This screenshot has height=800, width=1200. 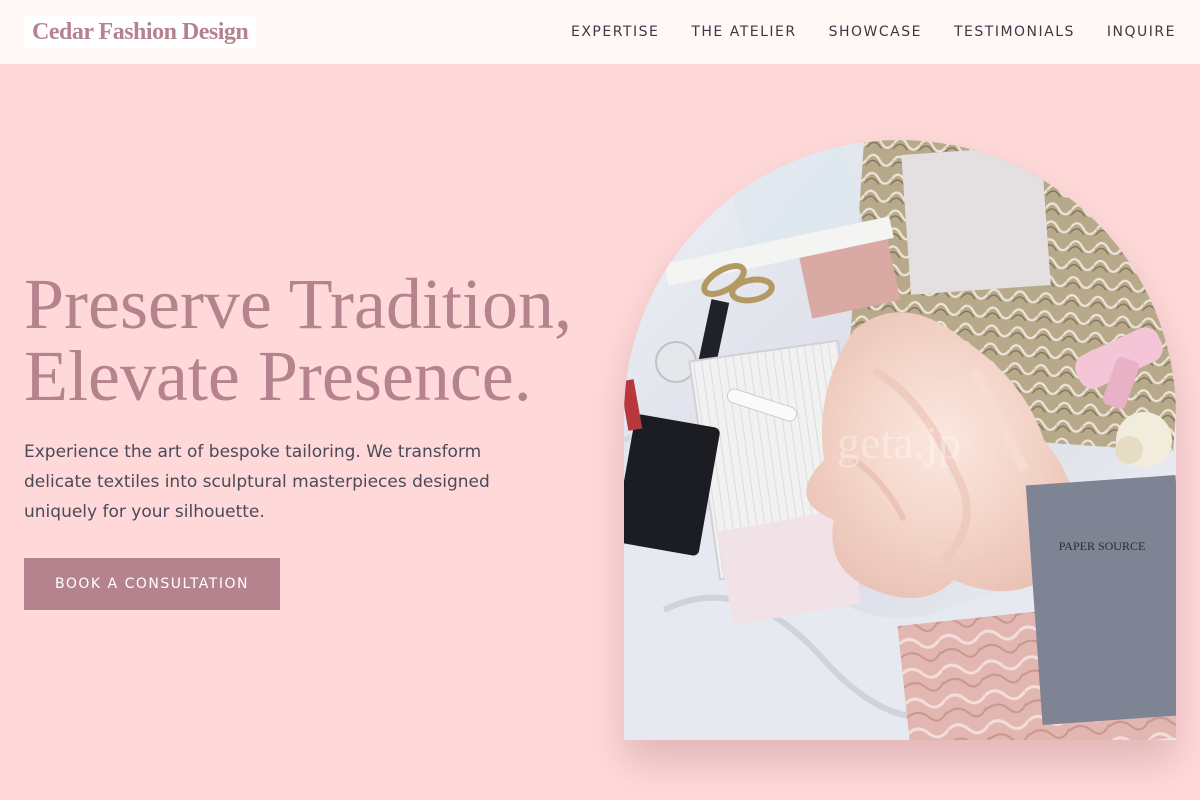 What do you see at coordinates (1102, 546) in the screenshot?
I see `envelope-logo-text: PAPER SOURCE` at bounding box center [1102, 546].